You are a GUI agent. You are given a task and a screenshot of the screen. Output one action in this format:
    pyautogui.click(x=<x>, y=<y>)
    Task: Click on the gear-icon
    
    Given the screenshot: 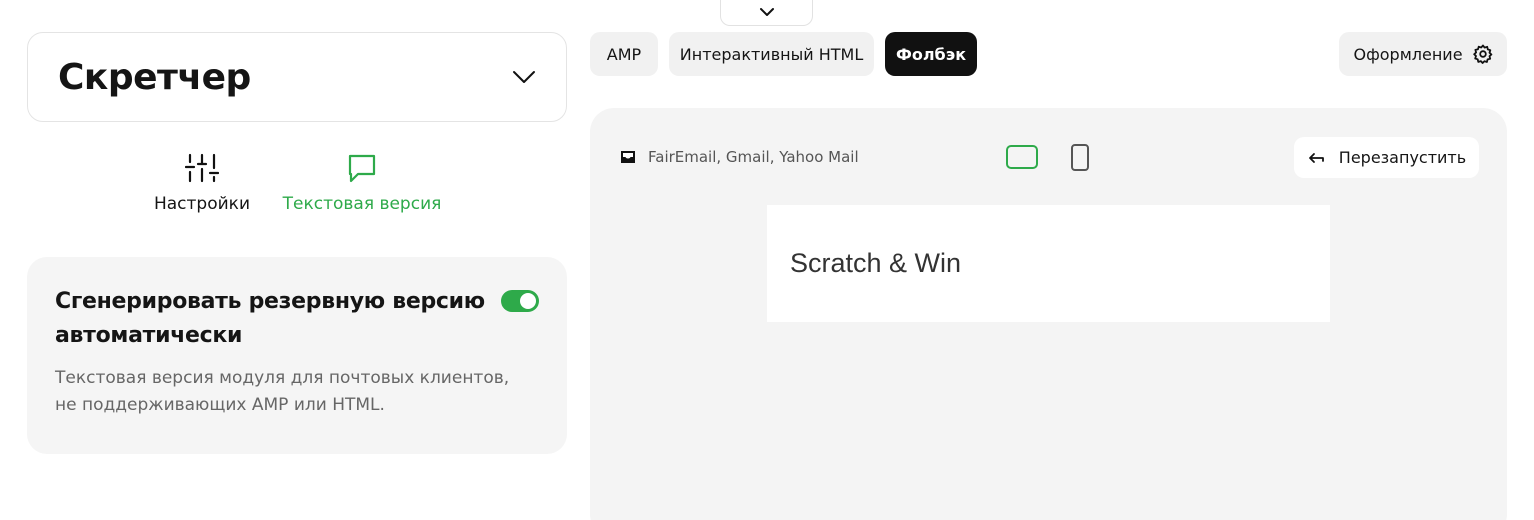 What is the action you would take?
    pyautogui.click(x=1482, y=54)
    